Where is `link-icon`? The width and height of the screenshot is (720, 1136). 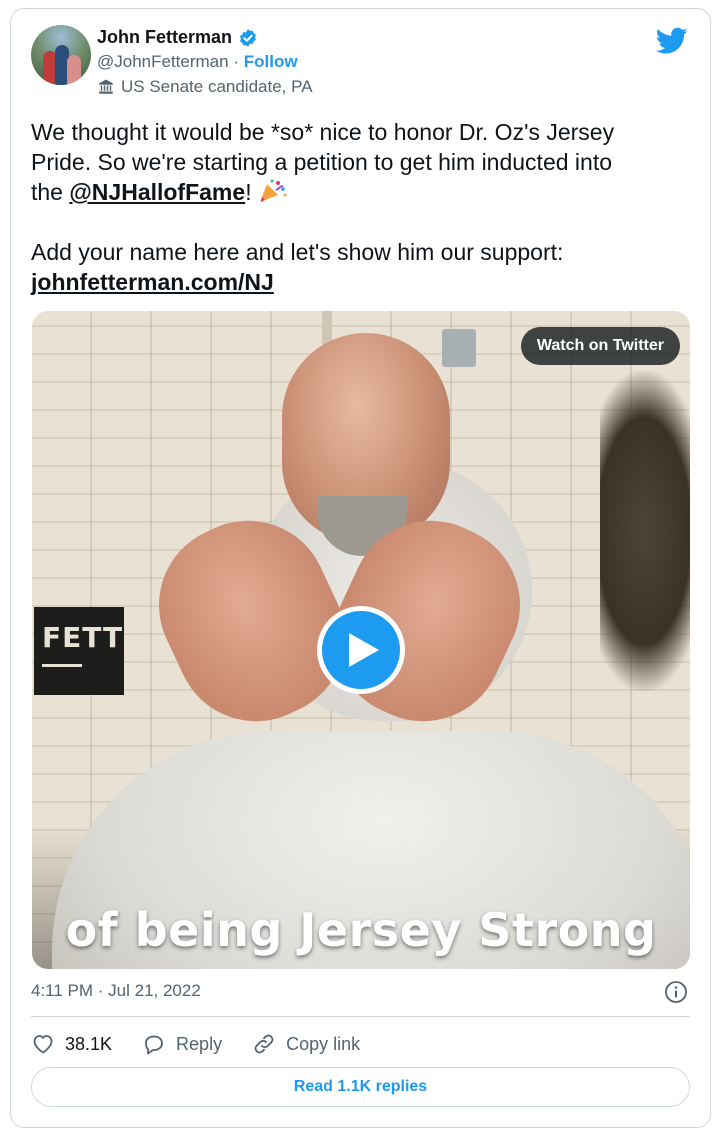 link-icon is located at coordinates (264, 1044).